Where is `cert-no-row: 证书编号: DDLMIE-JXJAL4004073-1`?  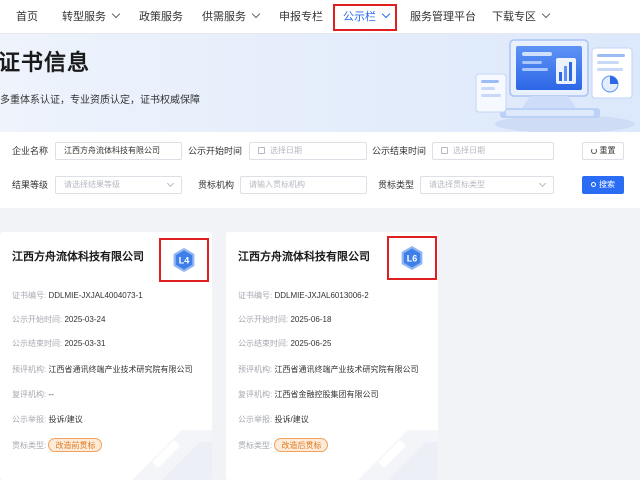 cert-no-row: 证书编号: DDLMIE-JXJAL4004073-1 is located at coordinates (77, 295).